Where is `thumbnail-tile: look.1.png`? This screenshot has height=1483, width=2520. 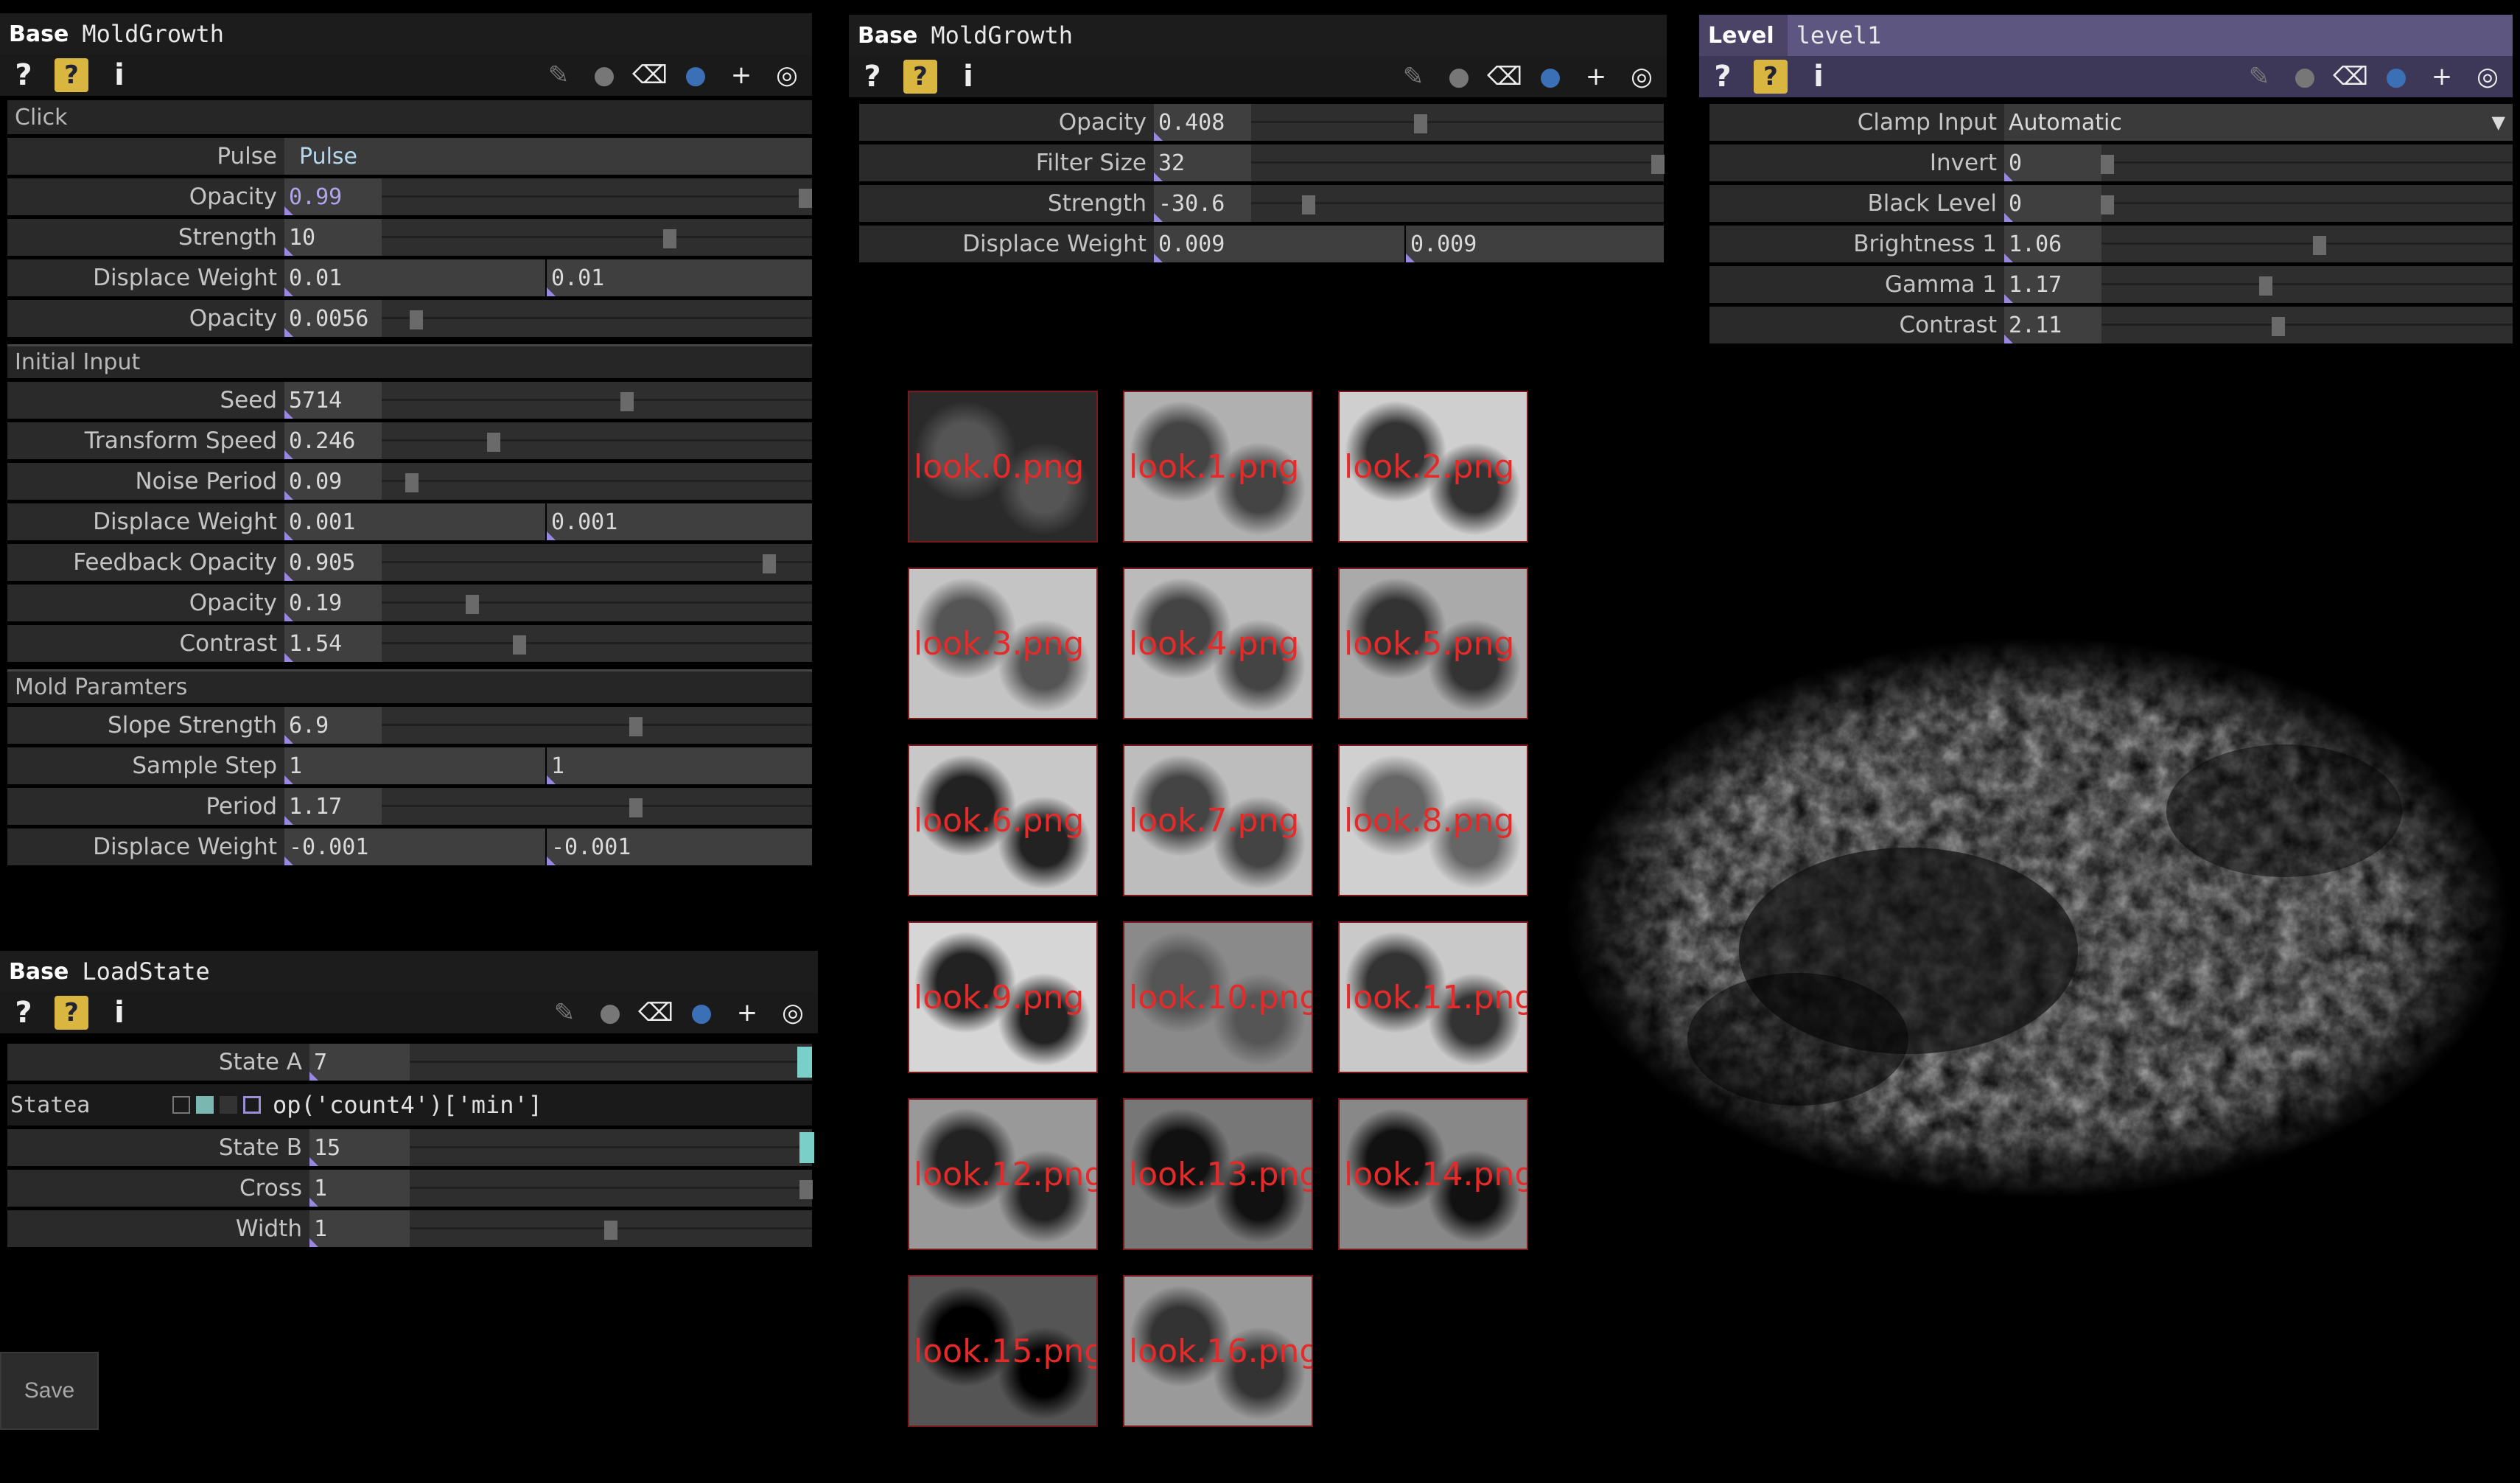
thumbnail-tile: look.1.png is located at coordinates (1218, 466).